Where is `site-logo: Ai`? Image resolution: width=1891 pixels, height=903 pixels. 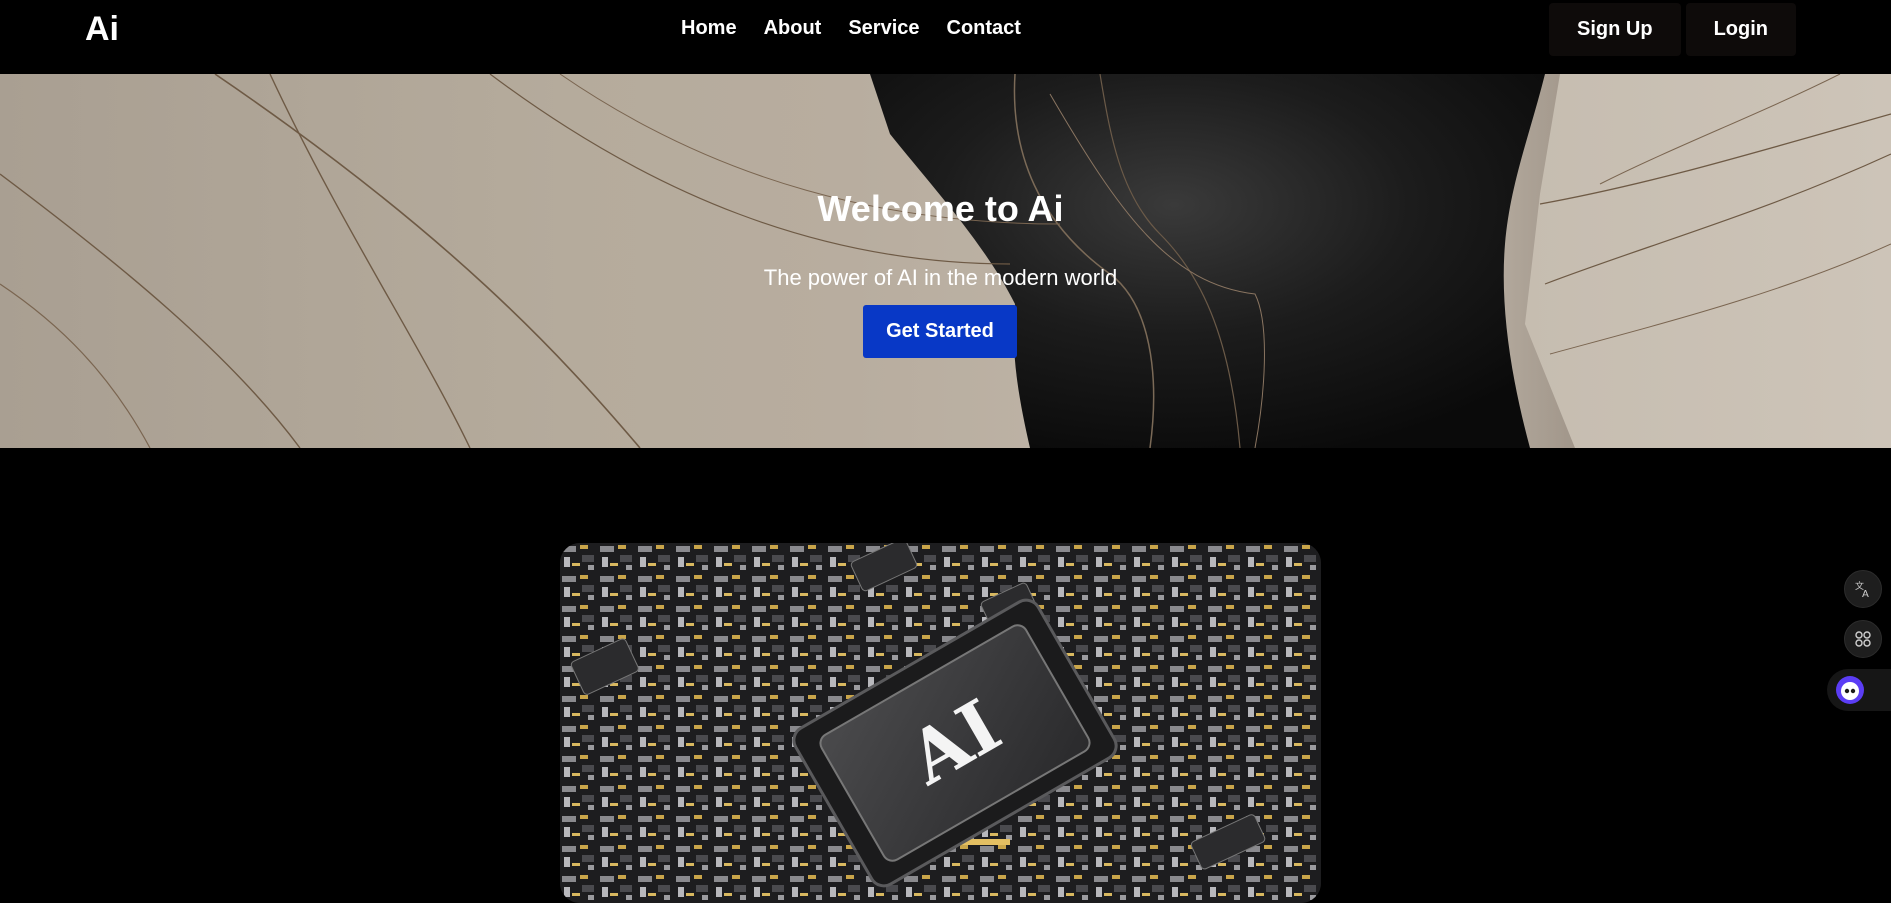
site-logo: Ai is located at coordinates (102, 29).